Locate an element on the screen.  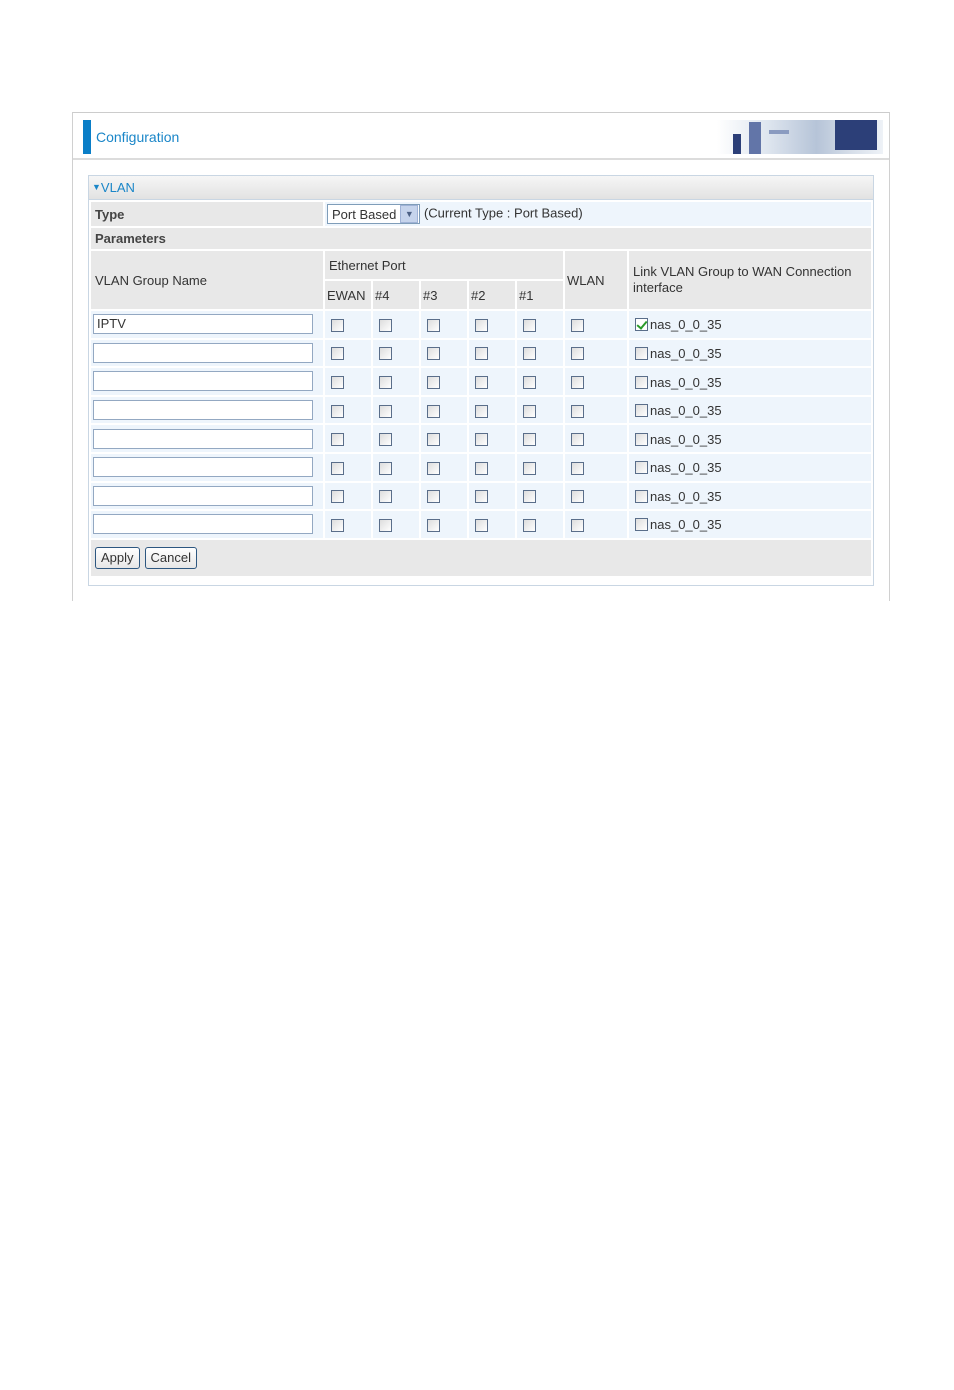
type-select-value: Port Based is located at coordinates (364, 214).